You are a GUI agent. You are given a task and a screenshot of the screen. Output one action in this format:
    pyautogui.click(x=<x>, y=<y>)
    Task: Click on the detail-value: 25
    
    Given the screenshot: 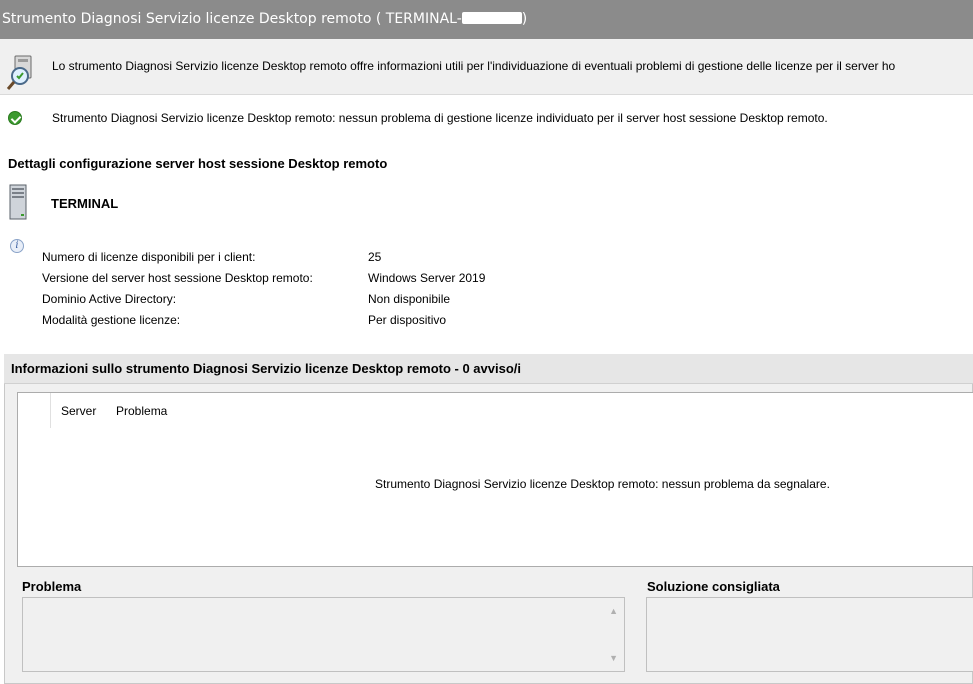 What is the action you would take?
    pyautogui.click(x=375, y=257)
    